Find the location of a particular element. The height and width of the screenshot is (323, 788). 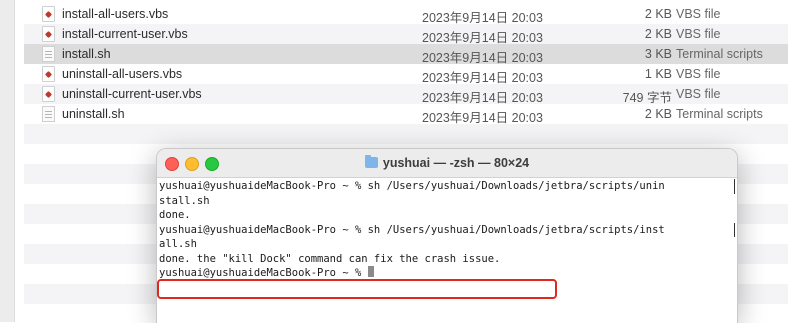

file-name: uninstall.sh is located at coordinates (93, 114).